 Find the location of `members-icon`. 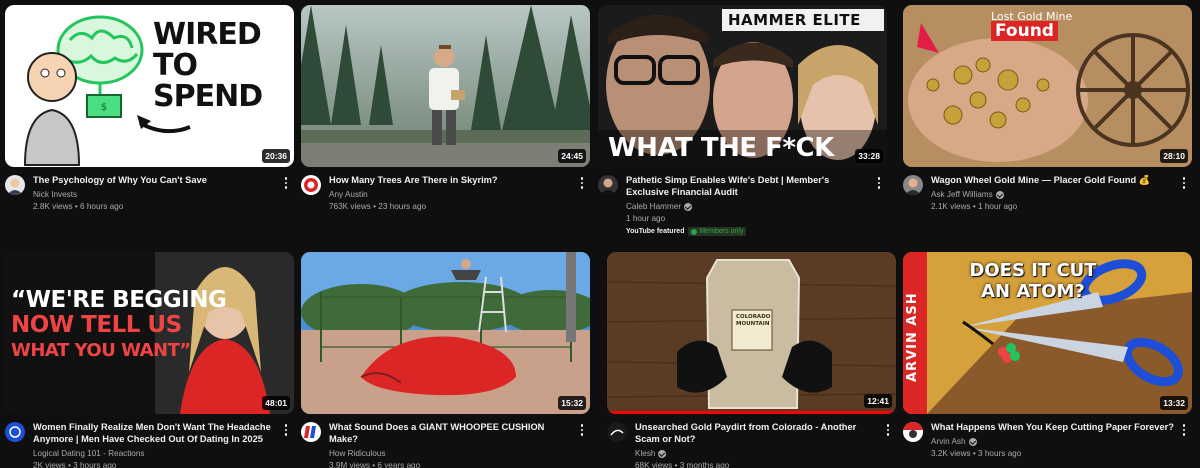

members-icon is located at coordinates (694, 231).